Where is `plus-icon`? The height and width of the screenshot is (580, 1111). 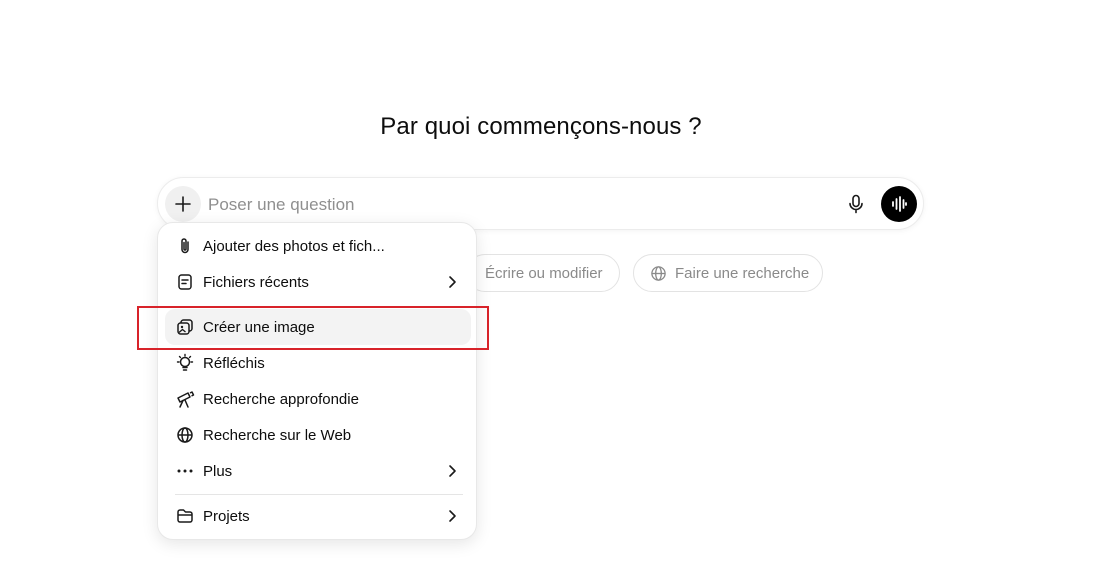
plus-icon is located at coordinates (183, 204).